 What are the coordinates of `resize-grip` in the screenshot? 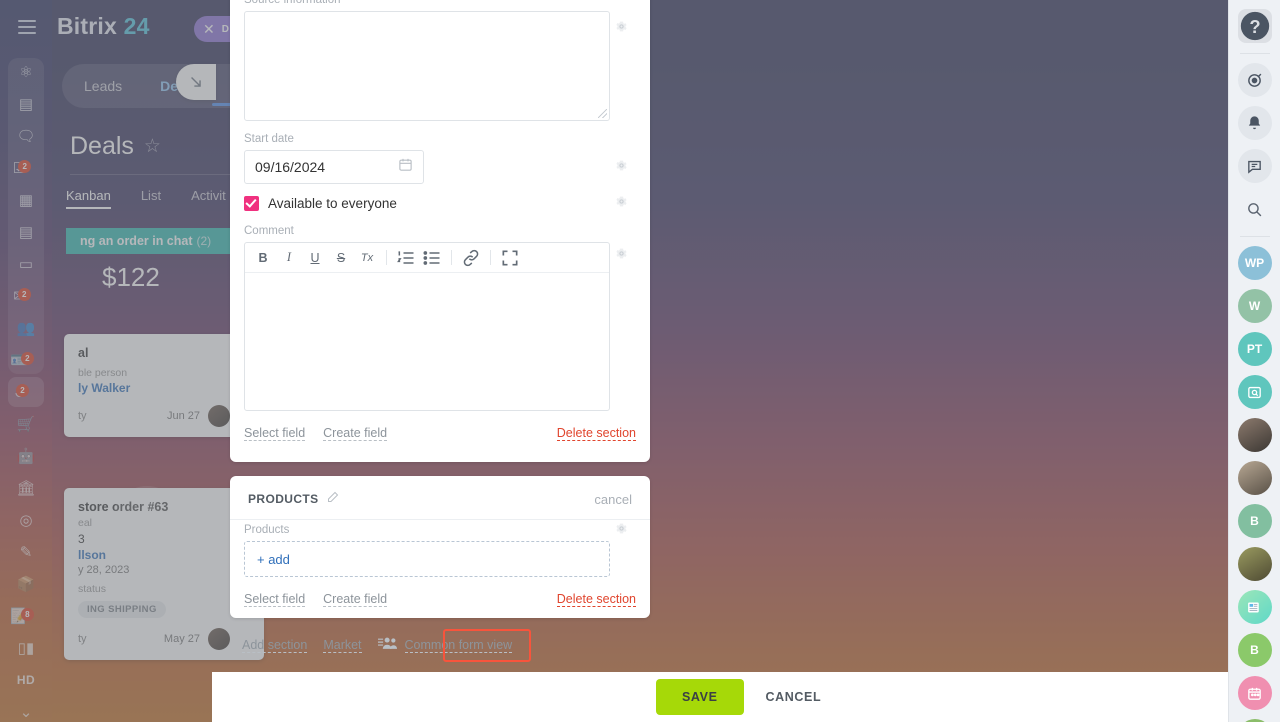 It's located at (602, 113).